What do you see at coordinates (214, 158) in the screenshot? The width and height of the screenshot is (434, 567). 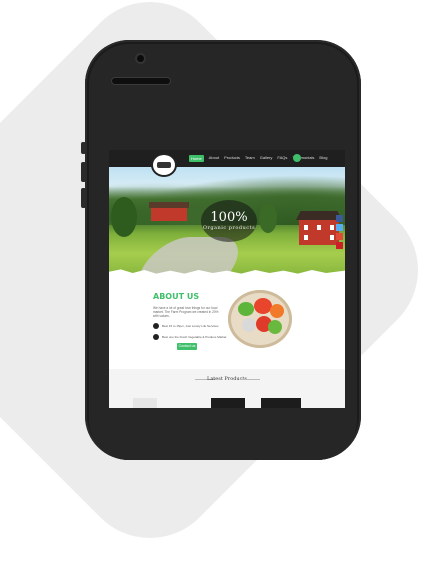 I see `nav-item-about: About` at bounding box center [214, 158].